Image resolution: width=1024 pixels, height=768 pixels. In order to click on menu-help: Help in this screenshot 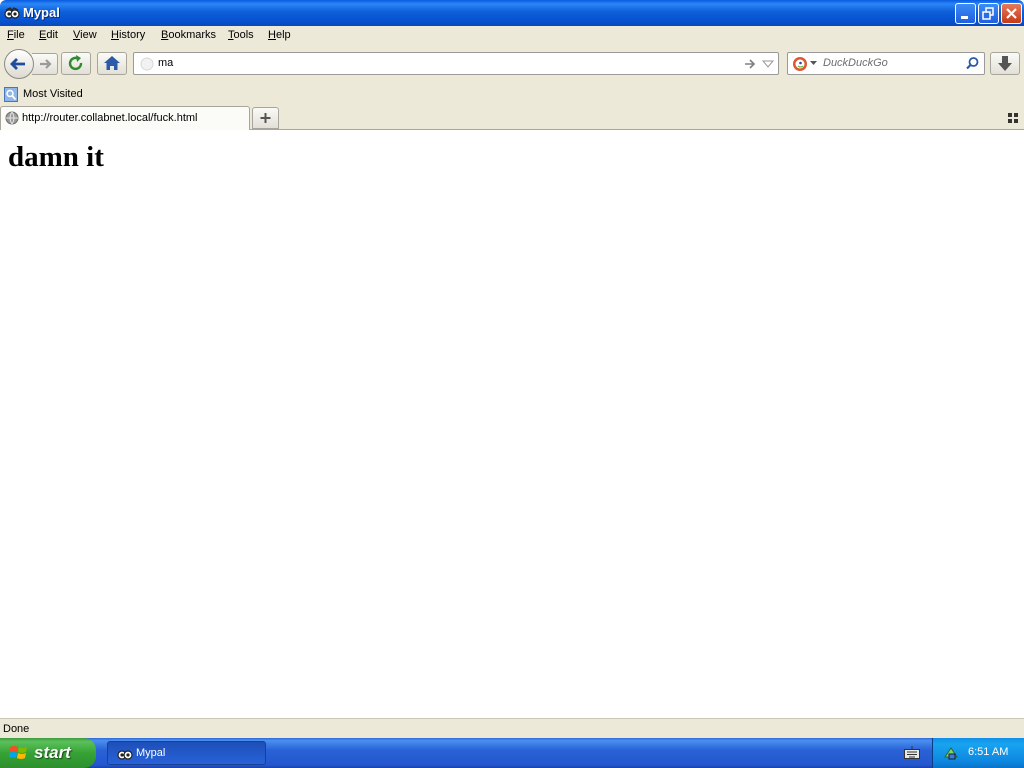, I will do `click(279, 35)`.